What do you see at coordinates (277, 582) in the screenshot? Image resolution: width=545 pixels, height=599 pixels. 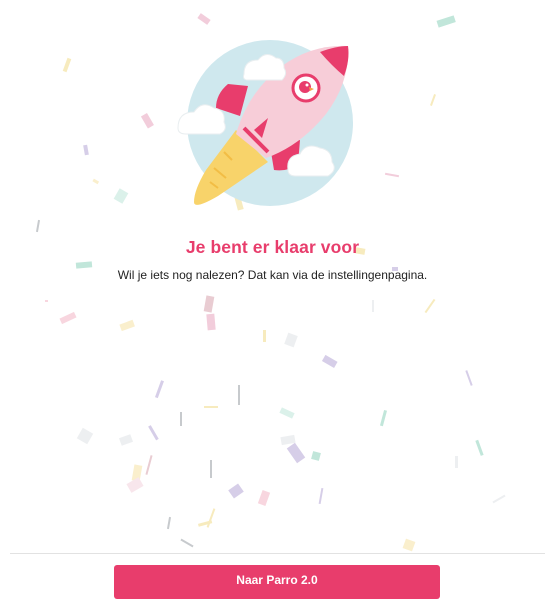 I see `go-to-parro-button: Naar Parro 2.0` at bounding box center [277, 582].